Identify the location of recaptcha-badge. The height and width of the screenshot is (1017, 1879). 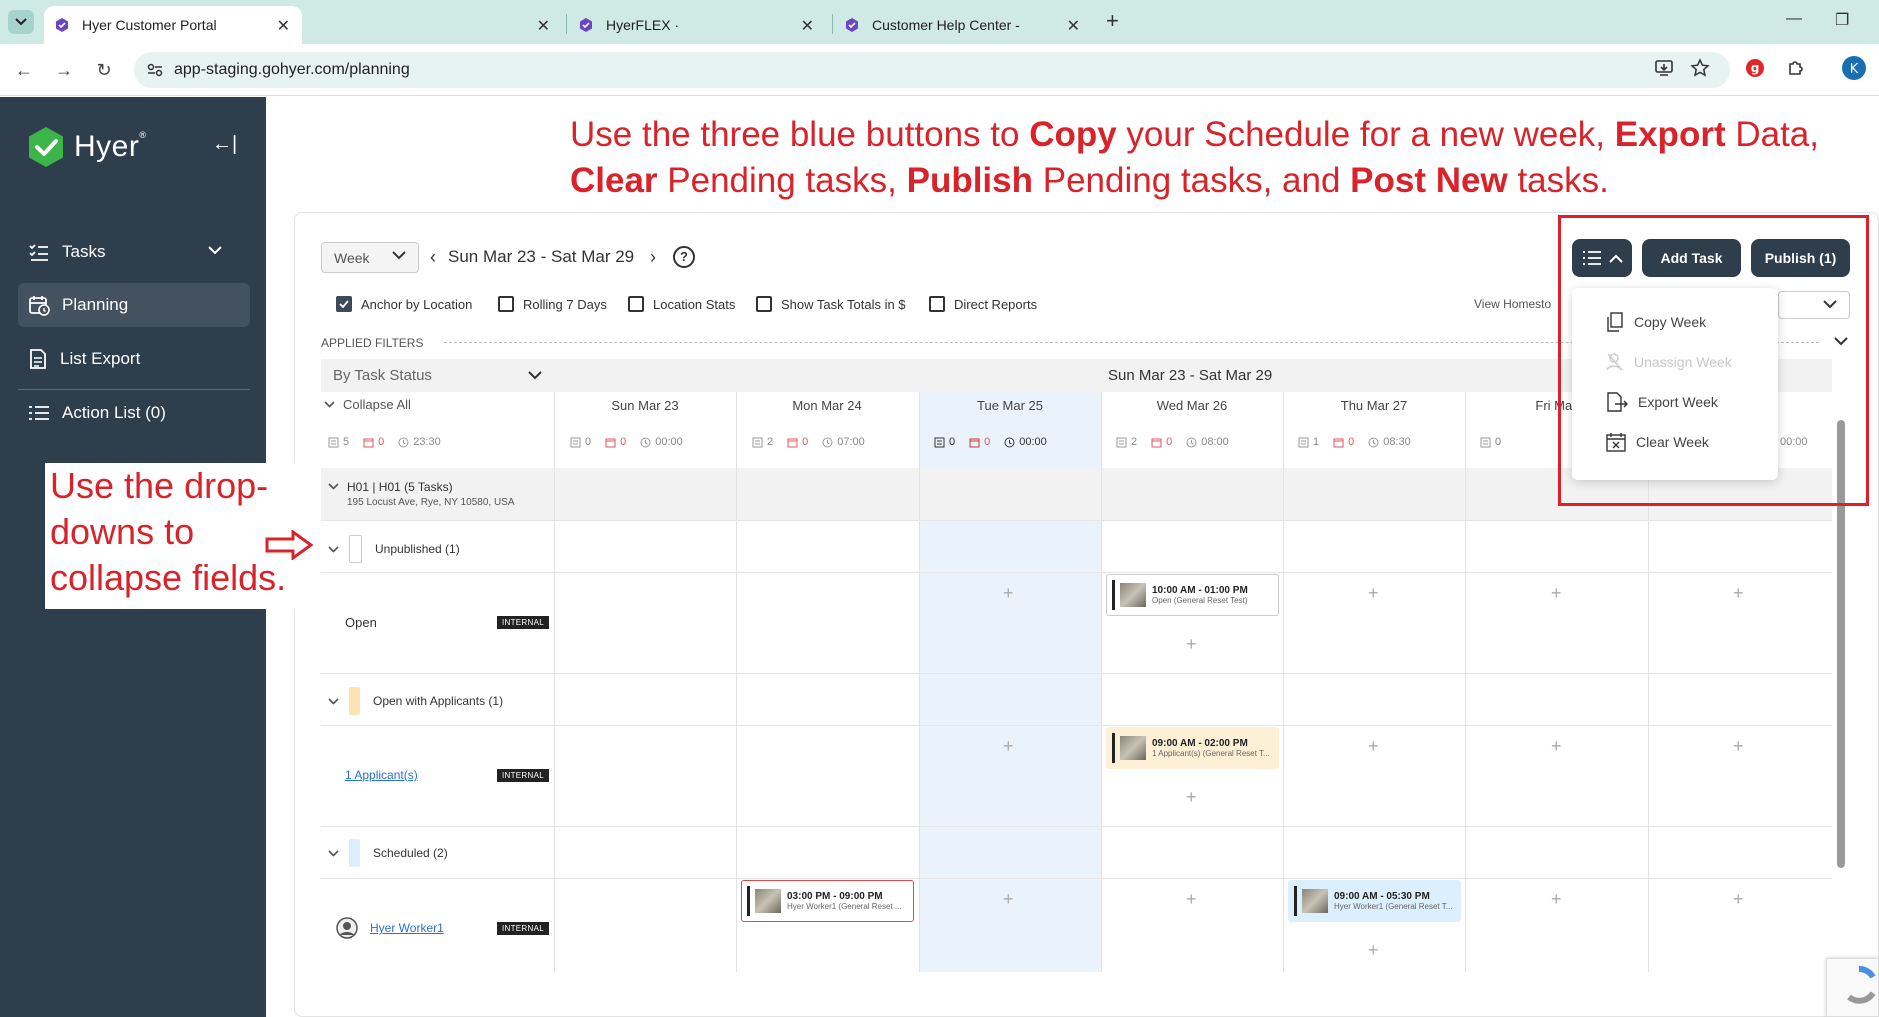
(1852, 987).